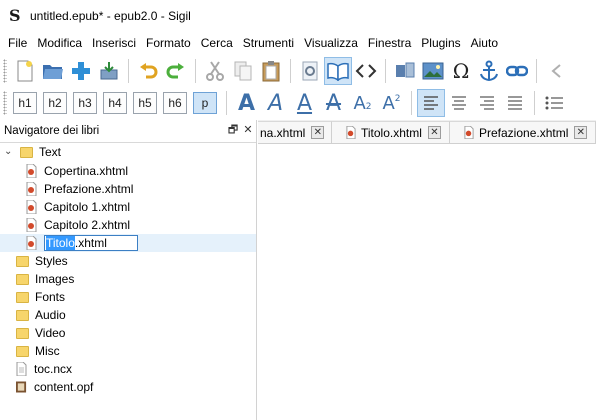  I want to click on insert-link-icon, so click(517, 71).